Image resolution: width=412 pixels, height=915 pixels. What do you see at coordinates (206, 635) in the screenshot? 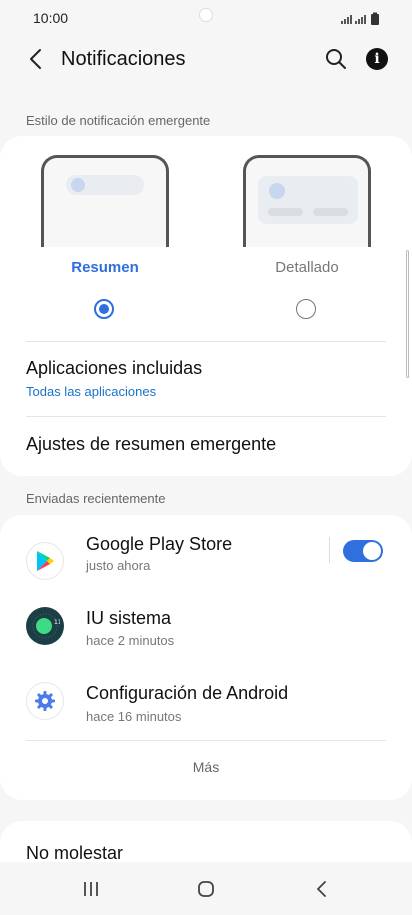
I see `app-row-system-ui: 11 IU sistema hace 2 minutos` at bounding box center [206, 635].